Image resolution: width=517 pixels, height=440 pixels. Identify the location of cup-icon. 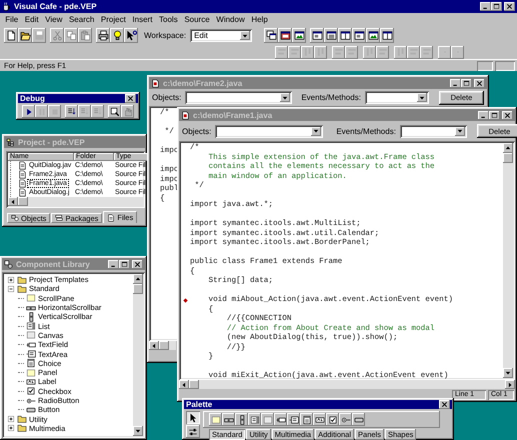
(6, 6).